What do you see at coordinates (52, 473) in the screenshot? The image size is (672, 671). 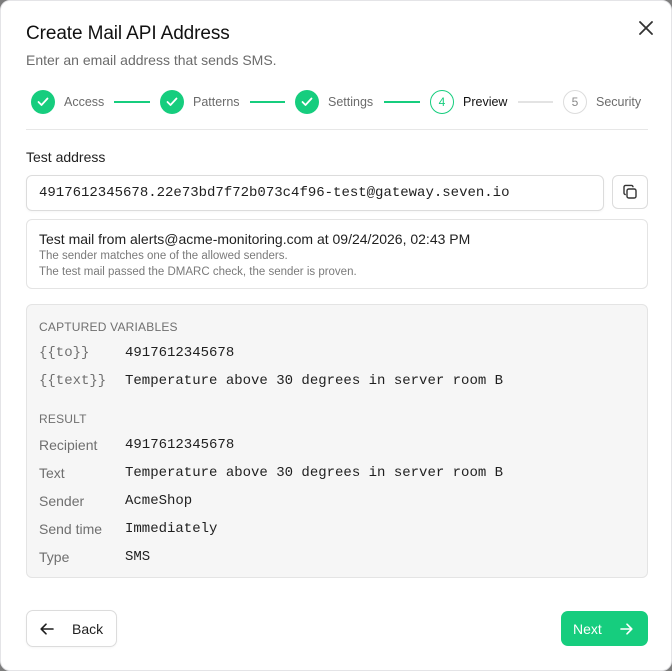 I see `result-key: Text` at bounding box center [52, 473].